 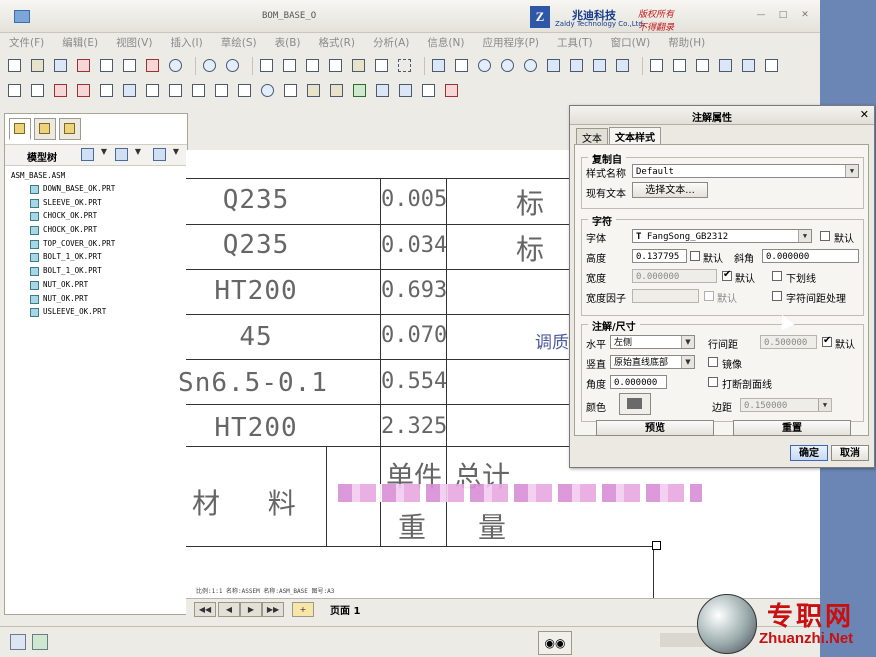 I want to click on menu-table: 表(B), so click(x=288, y=42).